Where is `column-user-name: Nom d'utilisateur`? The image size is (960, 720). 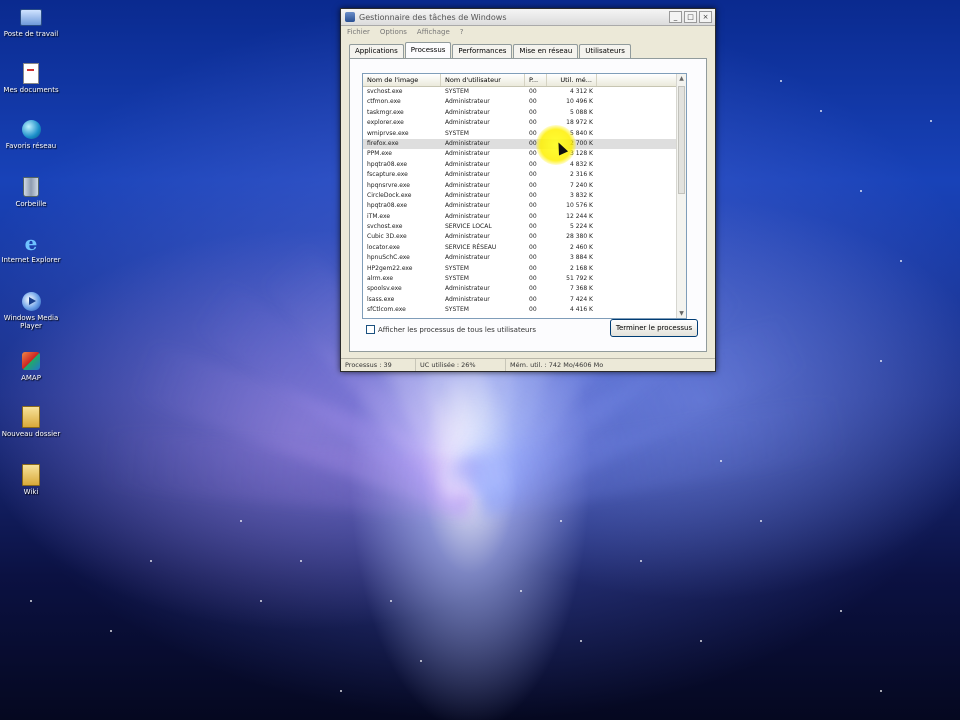
column-user-name: Nom d'utilisateur is located at coordinates (483, 80).